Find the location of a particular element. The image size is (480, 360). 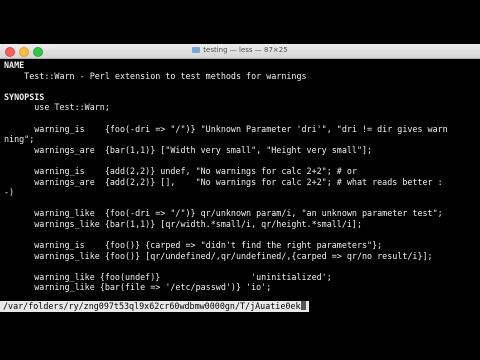

terminal-line: use Test::Warn; is located at coordinates (57, 107).